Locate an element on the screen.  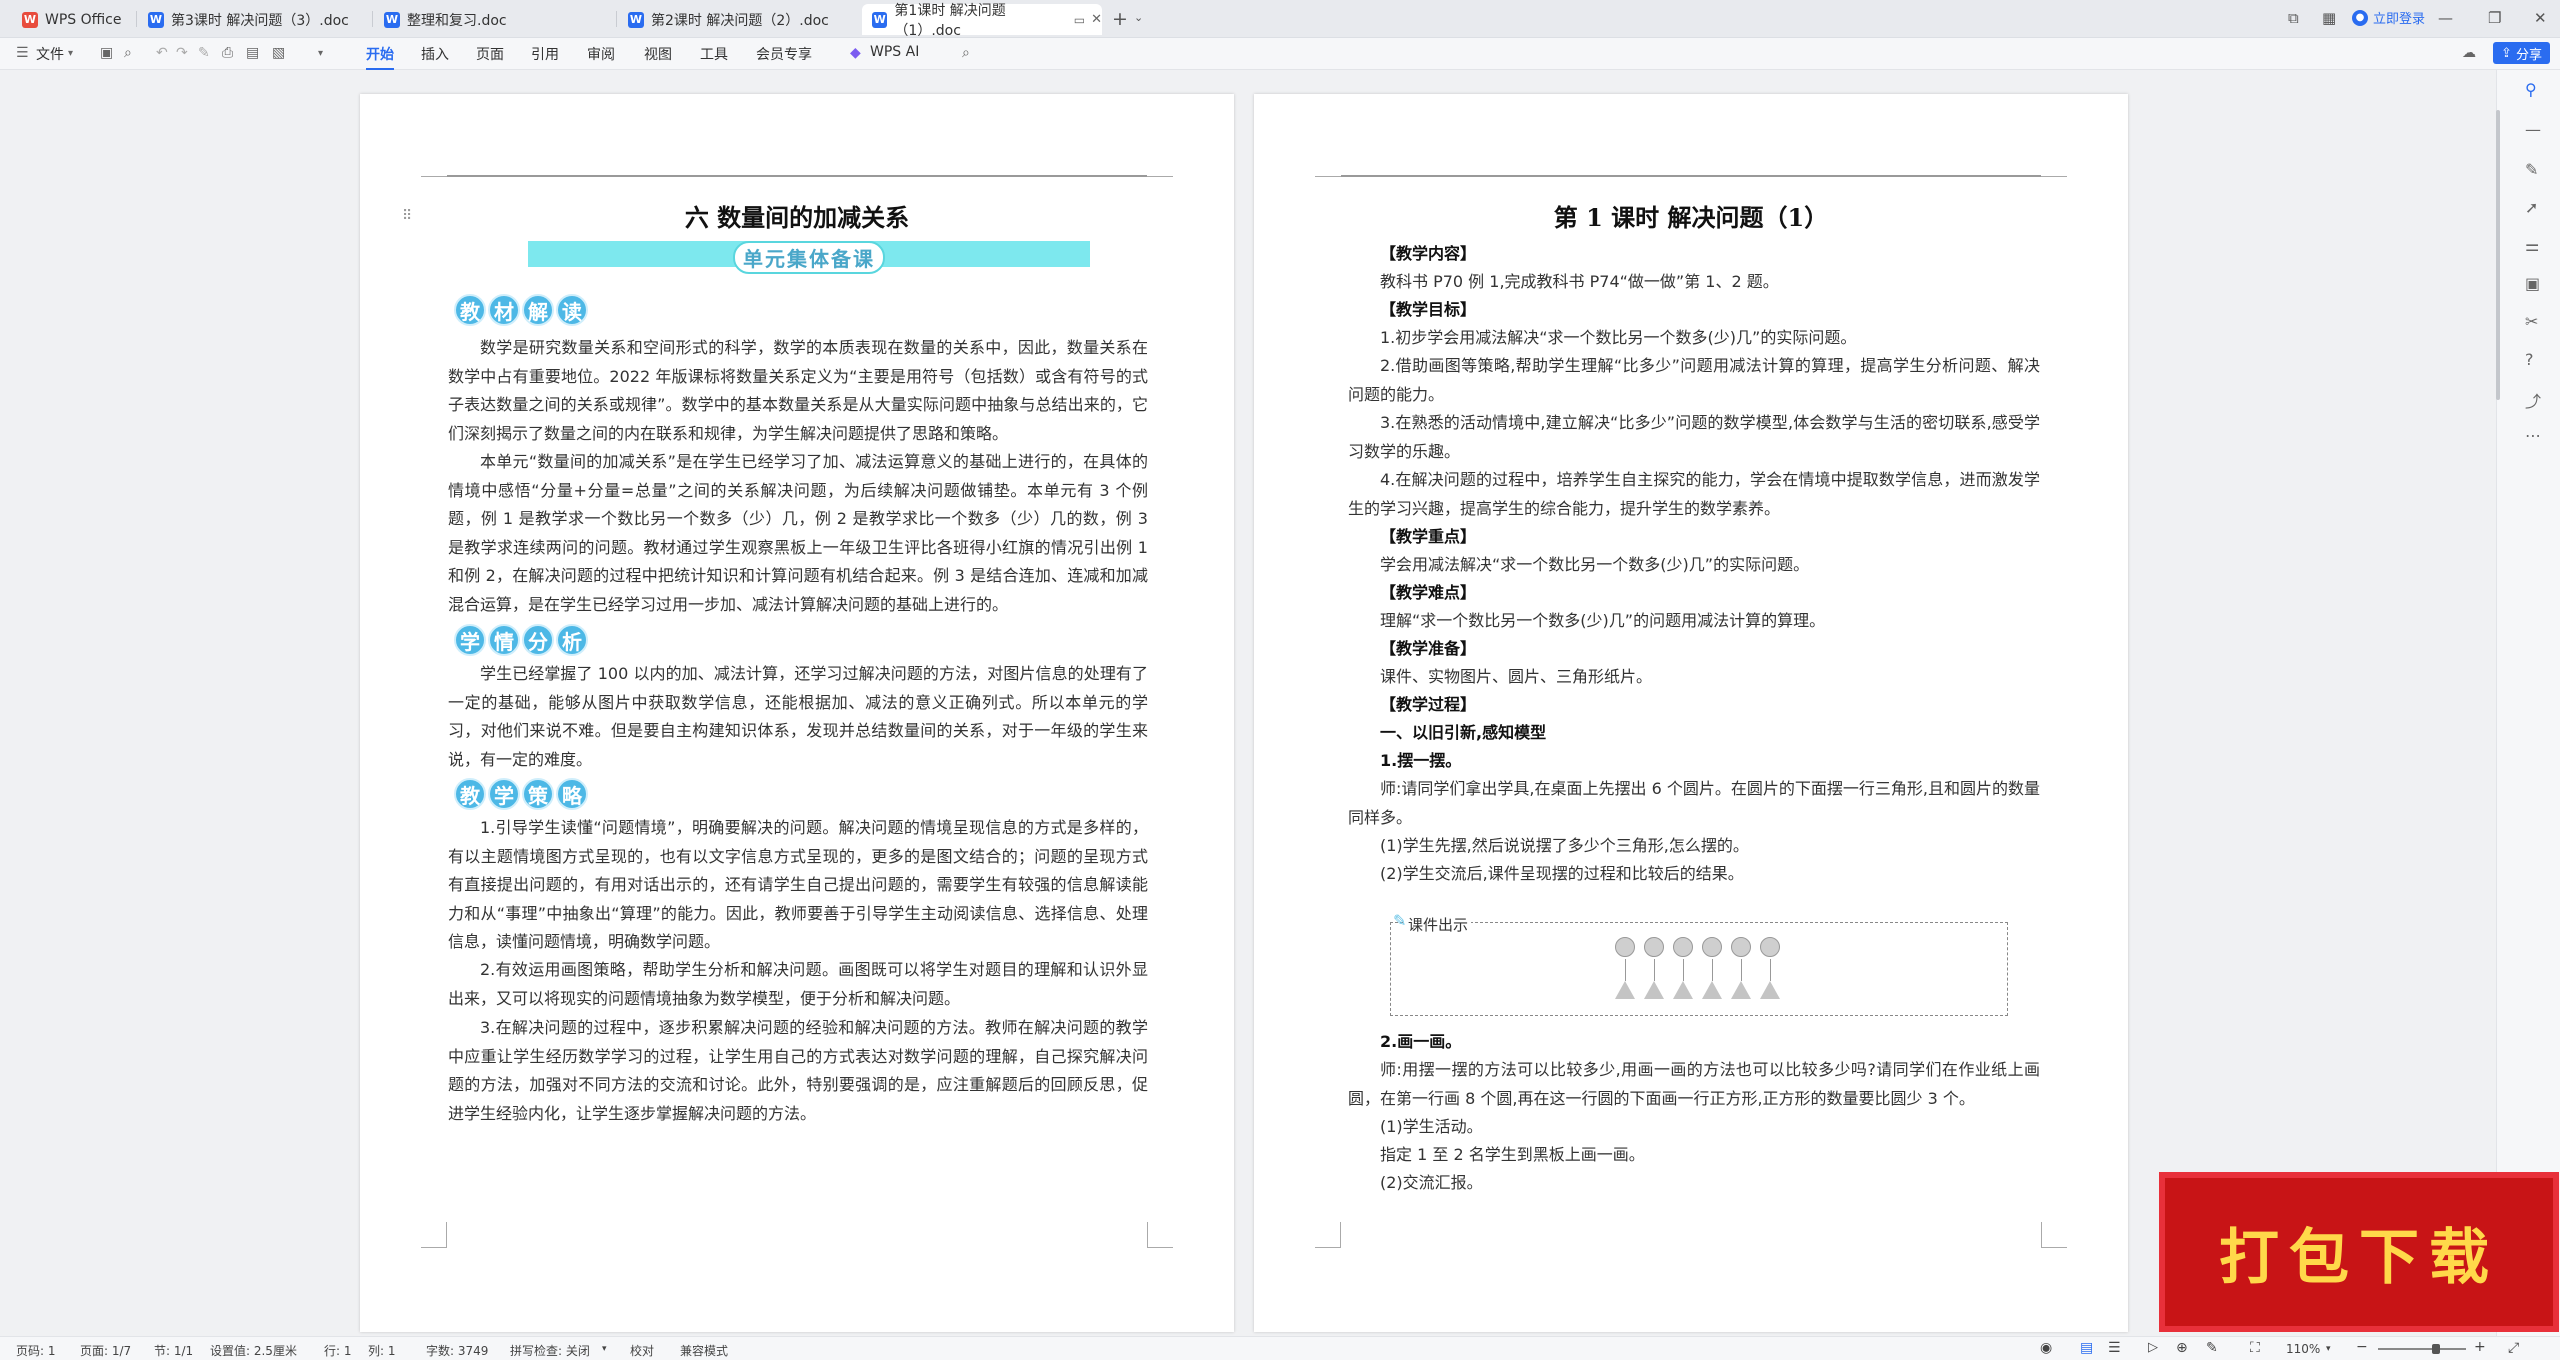
close-tab-icon: ✕ is located at coordinates (1096, 19).